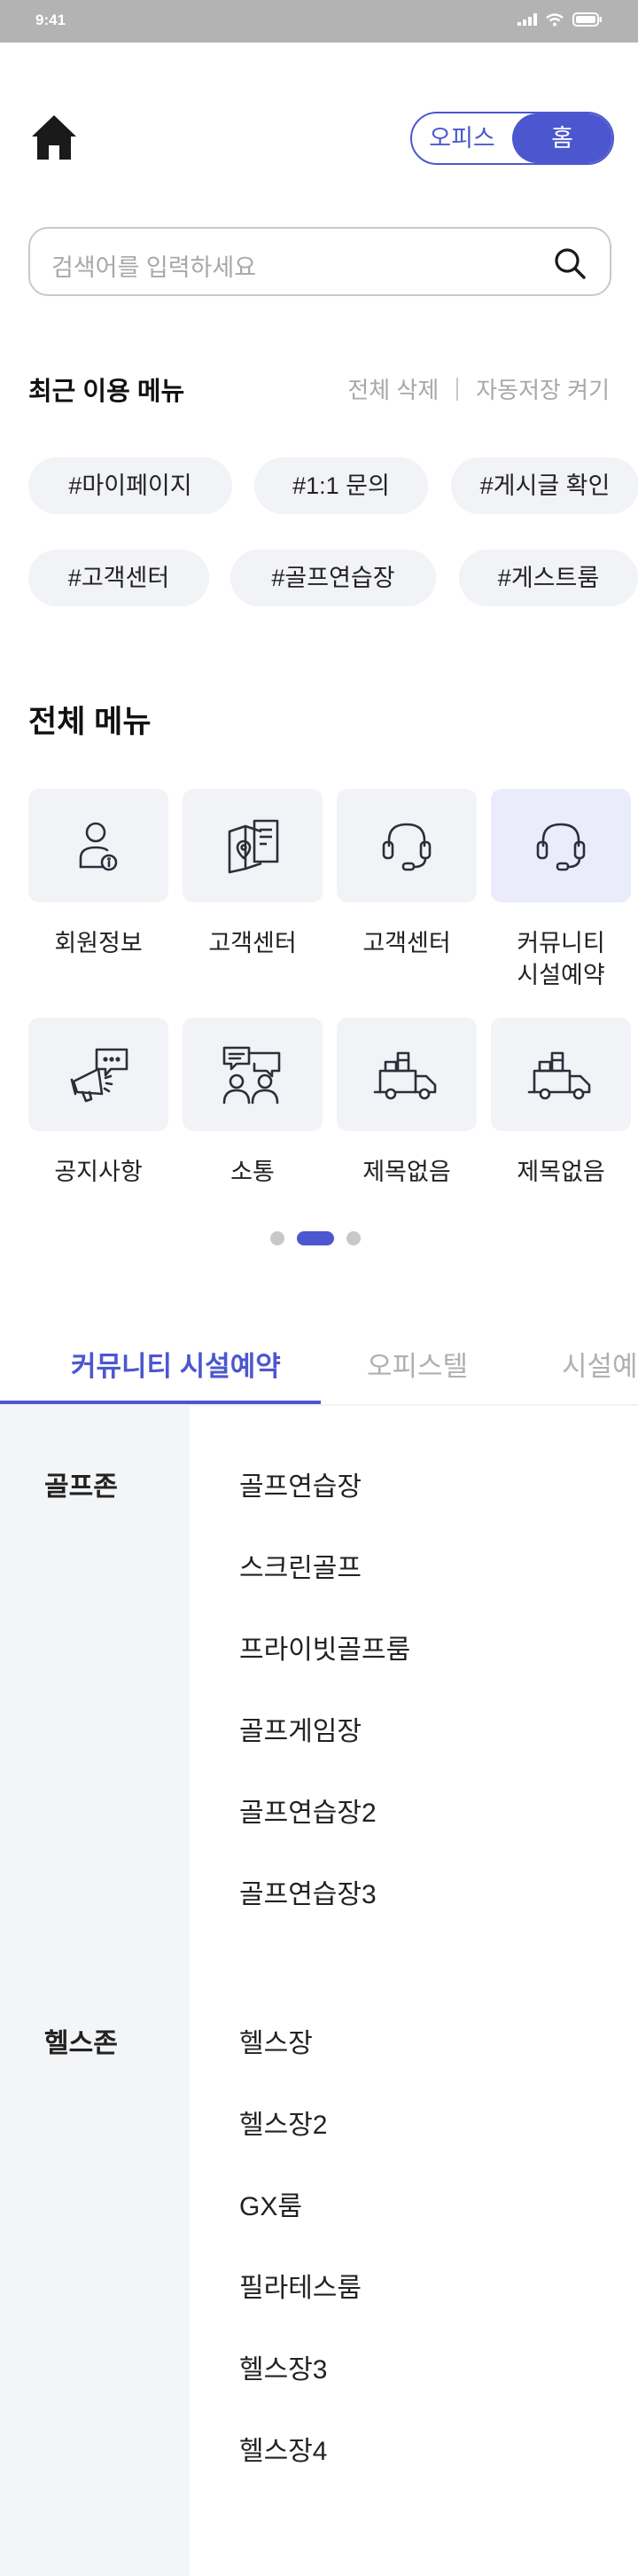  What do you see at coordinates (417, 1364) in the screenshot?
I see `tab-officetel: 오피스텔` at bounding box center [417, 1364].